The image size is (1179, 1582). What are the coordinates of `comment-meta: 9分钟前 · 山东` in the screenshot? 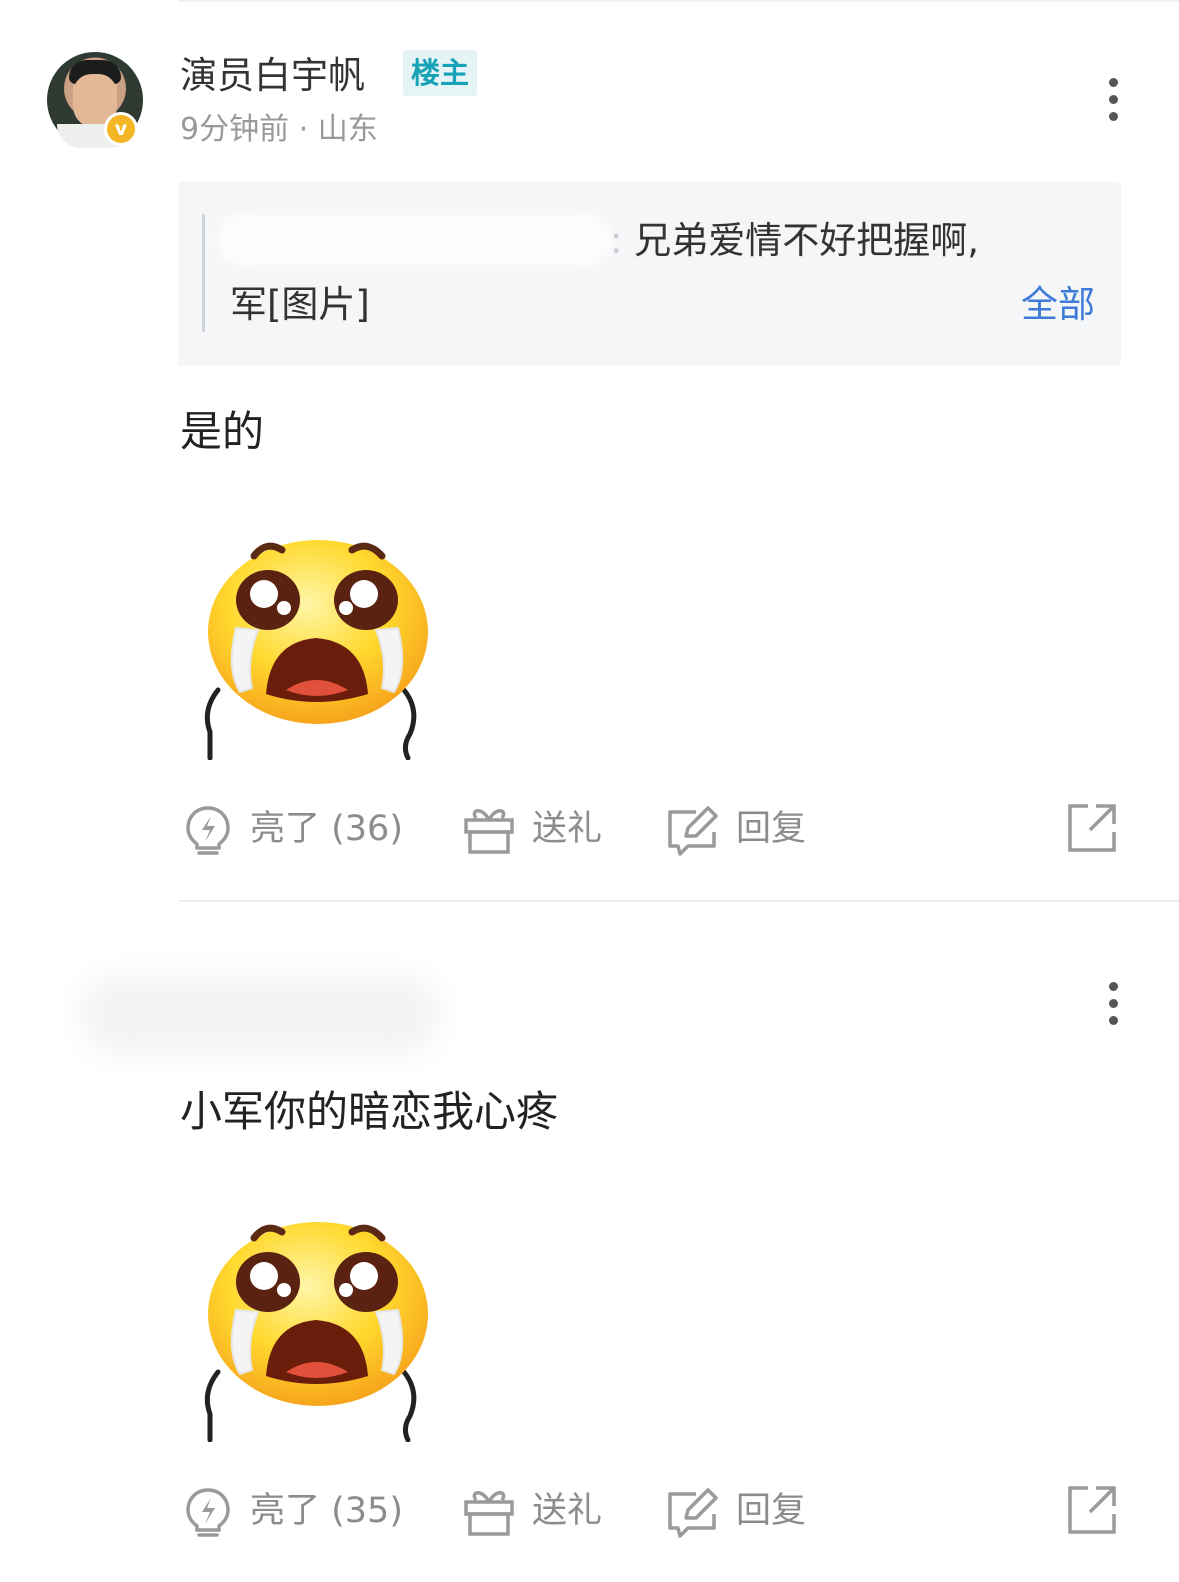 It's located at (279, 129).